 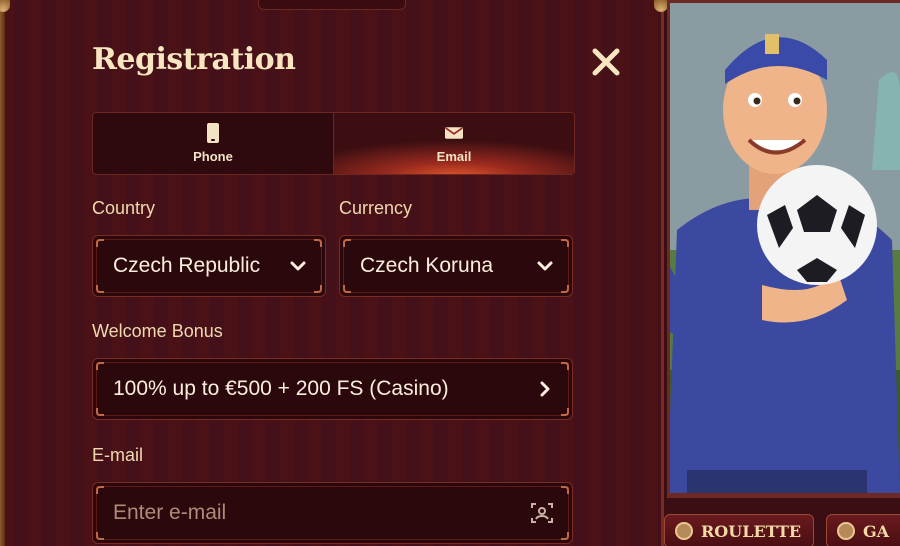 What do you see at coordinates (2, 273) in the screenshot?
I see `panel-trim` at bounding box center [2, 273].